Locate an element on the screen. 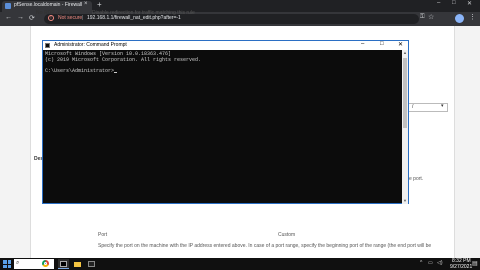 The height and width of the screenshot is (270, 480). scroll-down-icon: ▼ is located at coordinates (405, 200).